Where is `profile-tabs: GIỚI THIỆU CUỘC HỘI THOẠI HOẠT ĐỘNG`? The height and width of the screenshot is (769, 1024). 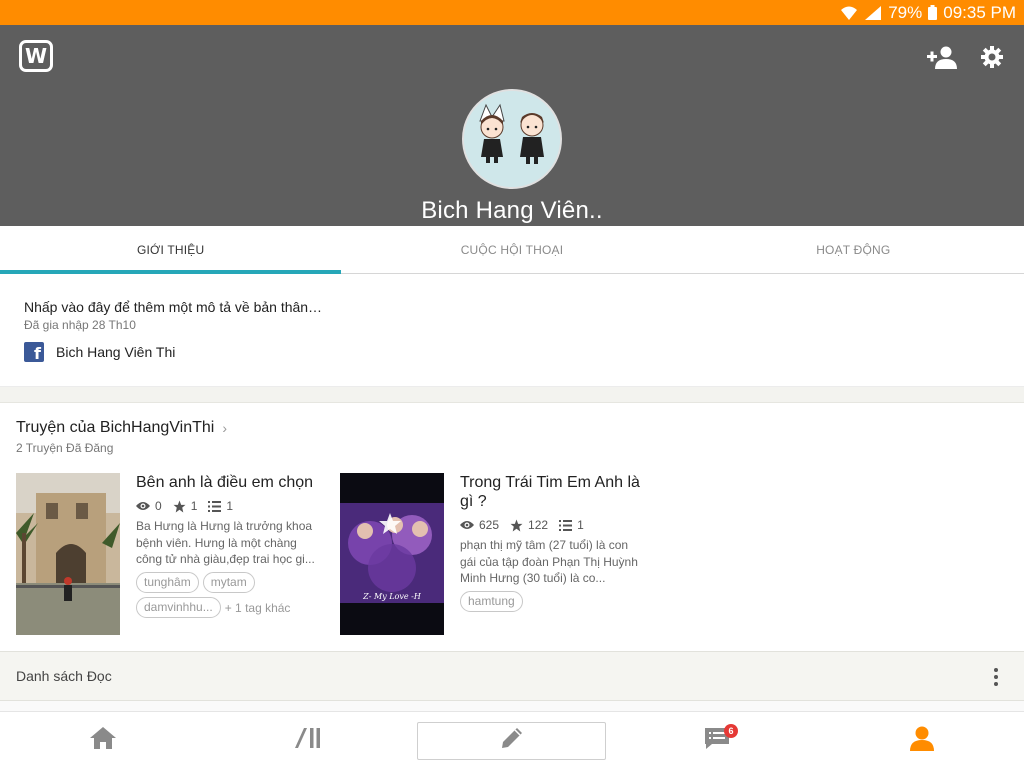
profile-tabs: GIỚI THIỆU CUỘC HỘI THOẠI HOẠT ĐỘNG is located at coordinates (512, 250).